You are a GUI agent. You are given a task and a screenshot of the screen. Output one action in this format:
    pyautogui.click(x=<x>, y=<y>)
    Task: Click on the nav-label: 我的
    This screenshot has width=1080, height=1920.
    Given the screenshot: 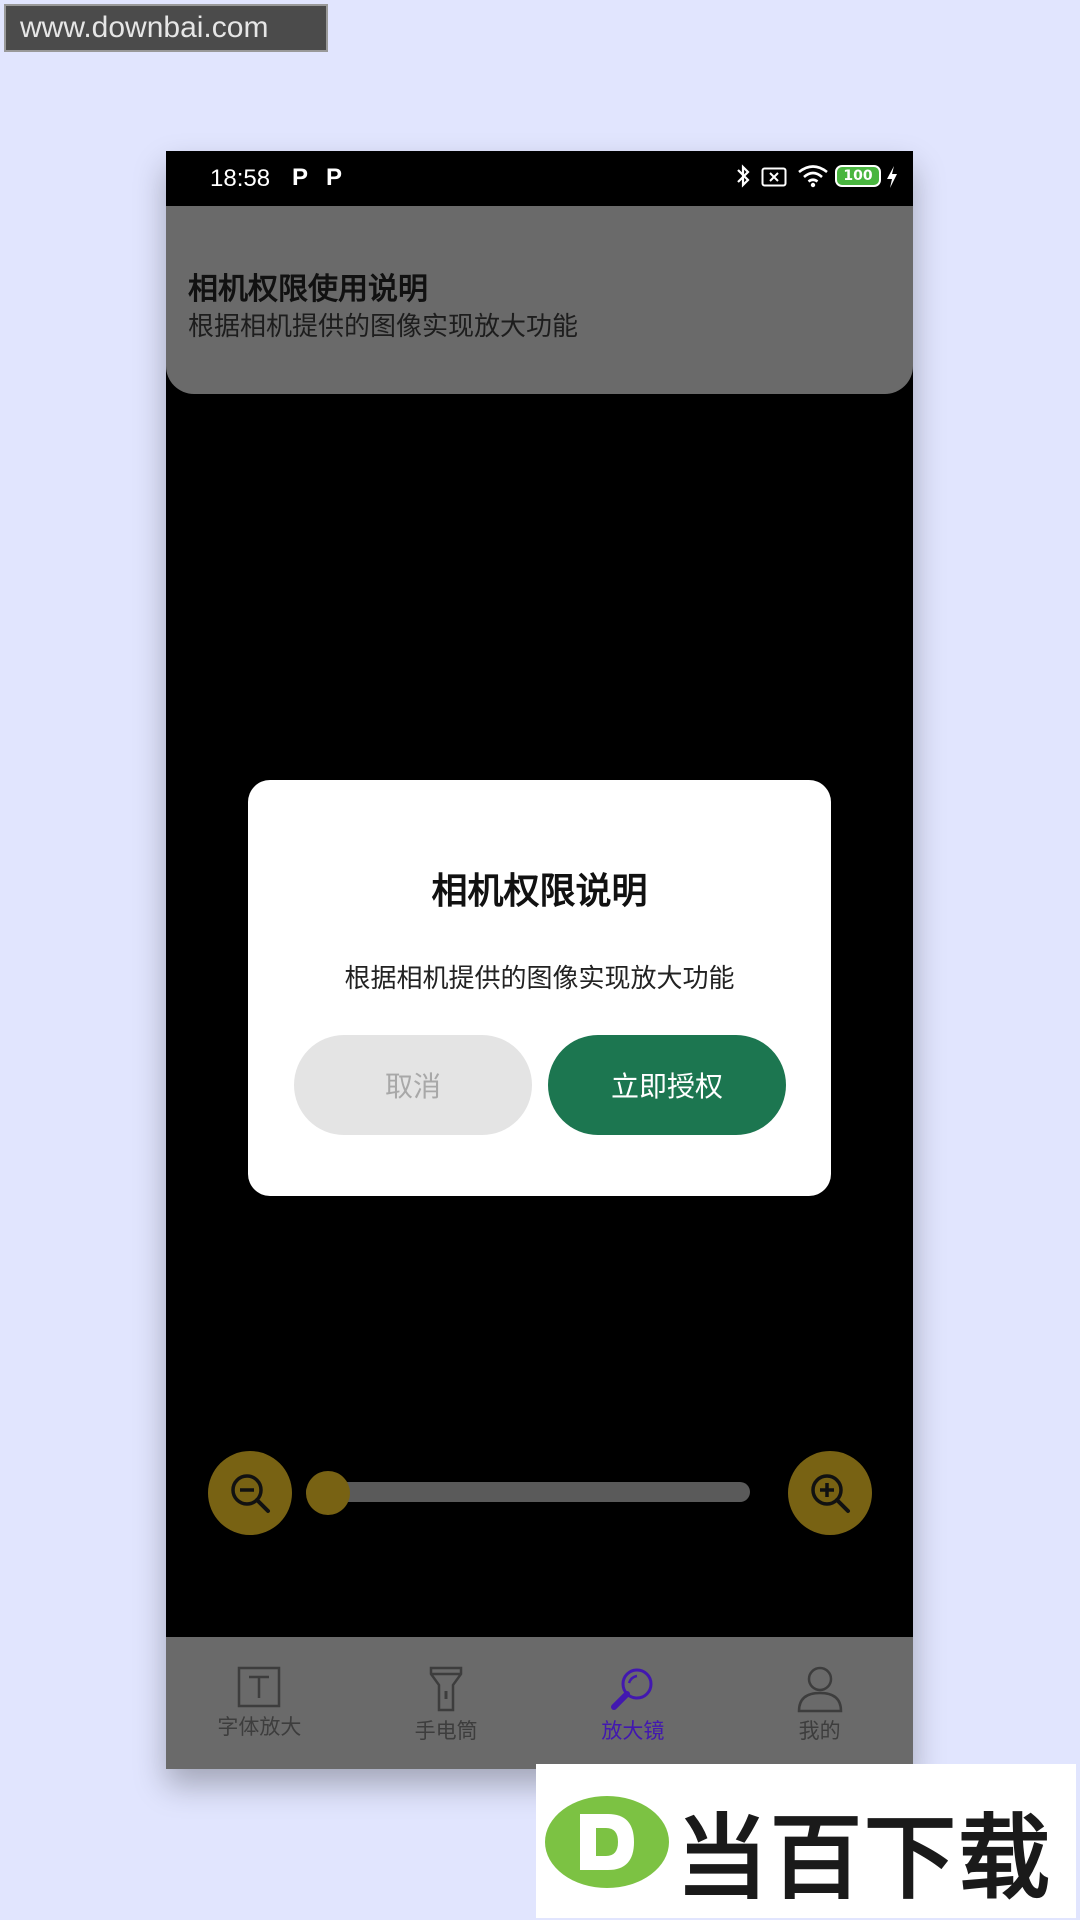 What is the action you would take?
    pyautogui.click(x=819, y=1731)
    